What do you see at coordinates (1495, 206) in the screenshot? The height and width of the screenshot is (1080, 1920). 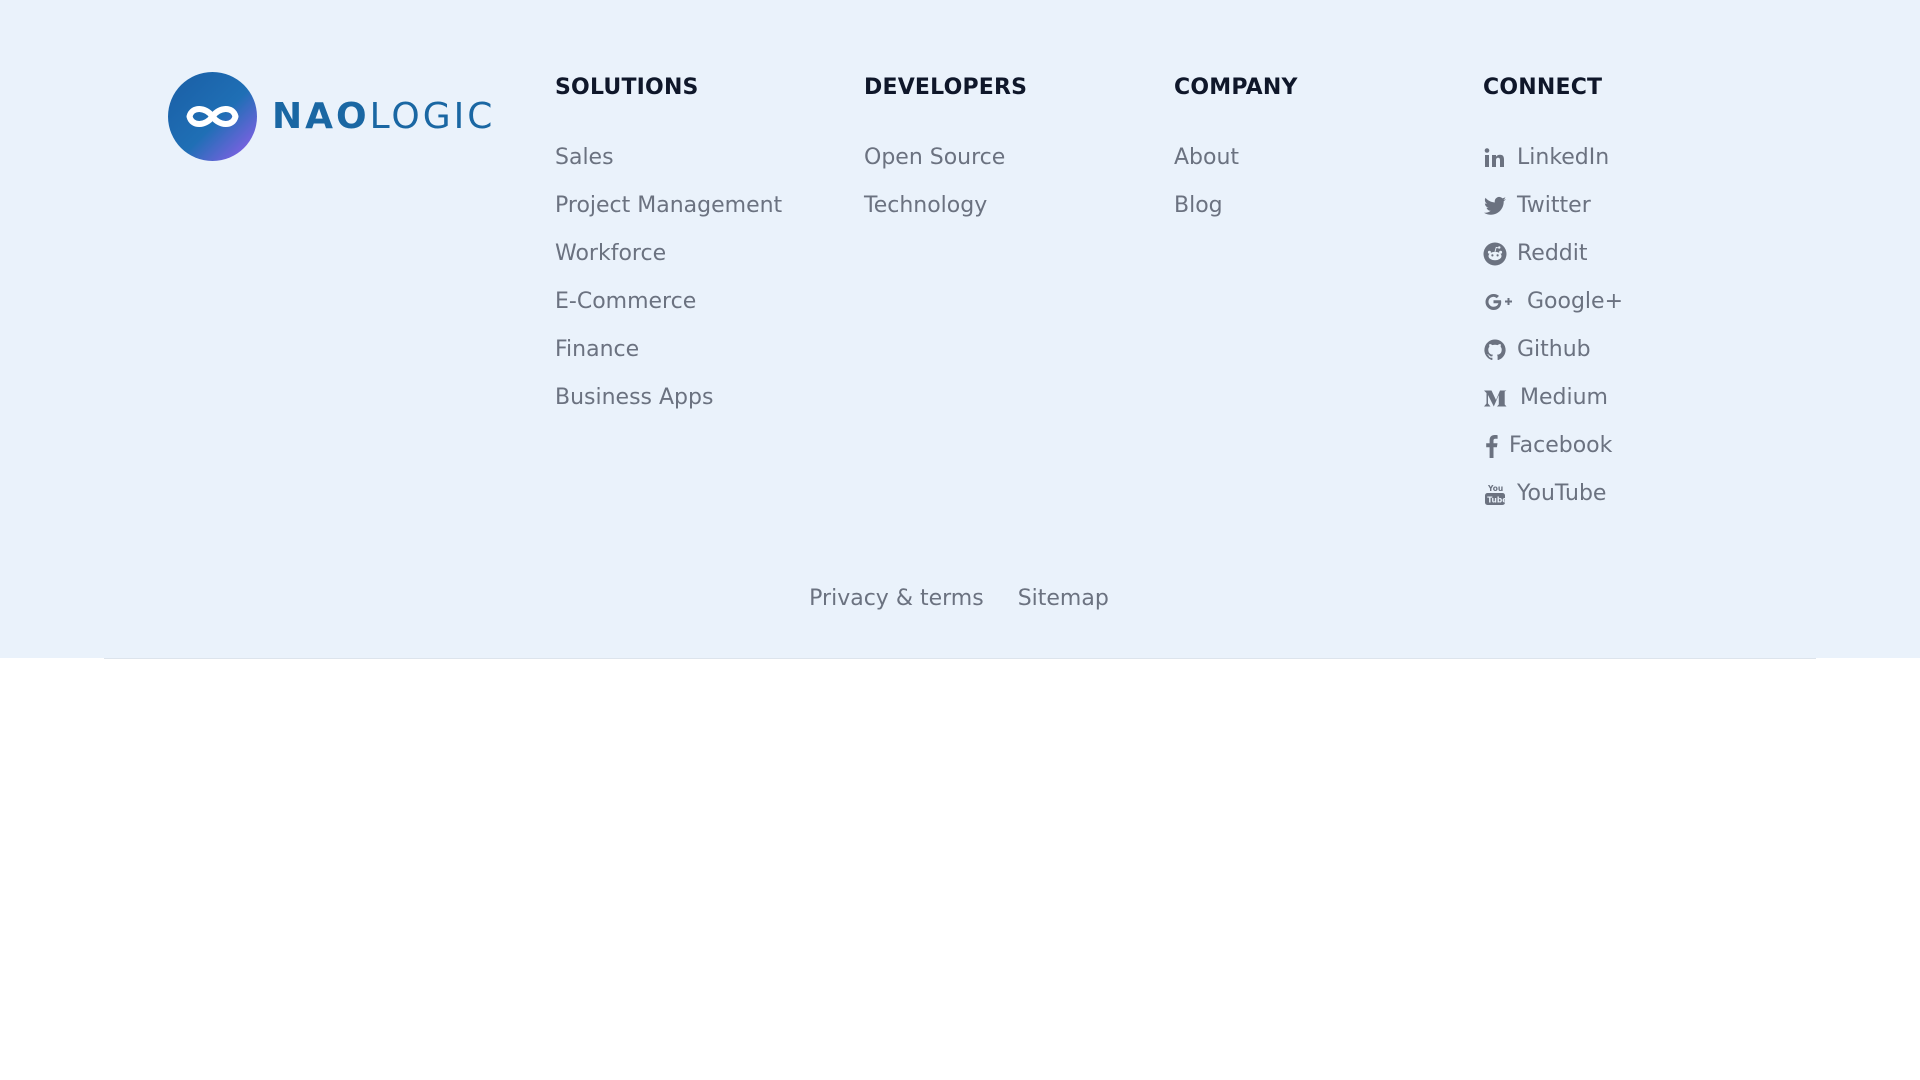 I see `twitter-icon` at bounding box center [1495, 206].